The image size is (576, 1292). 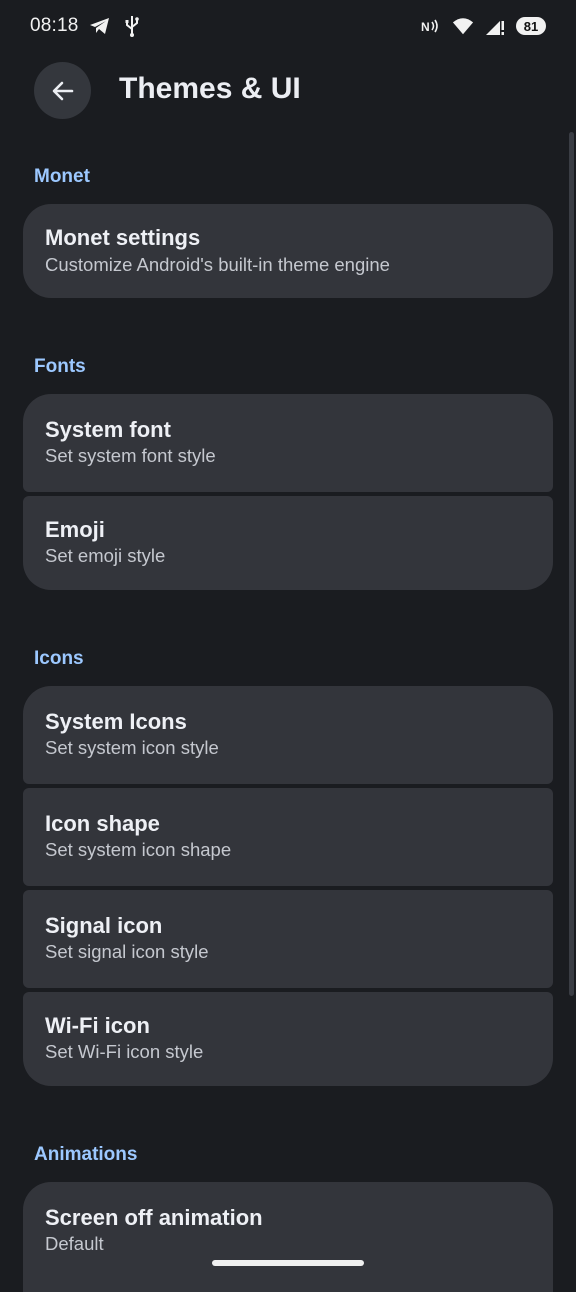 What do you see at coordinates (431, 26) in the screenshot?
I see `nfc-icon: N` at bounding box center [431, 26].